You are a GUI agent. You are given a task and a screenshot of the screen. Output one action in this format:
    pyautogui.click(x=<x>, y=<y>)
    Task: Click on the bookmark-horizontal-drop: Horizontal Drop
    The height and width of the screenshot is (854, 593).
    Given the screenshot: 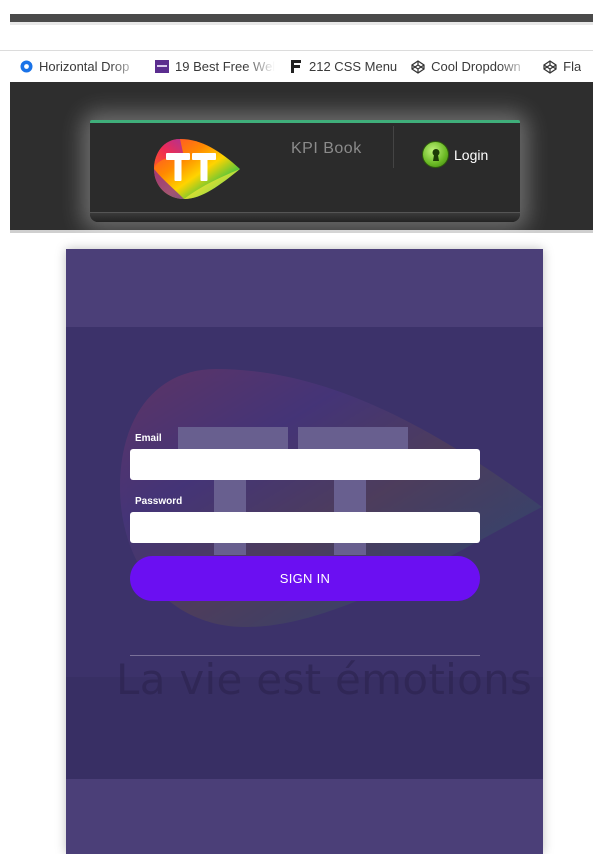 What is the action you would take?
    pyautogui.click(x=80, y=66)
    